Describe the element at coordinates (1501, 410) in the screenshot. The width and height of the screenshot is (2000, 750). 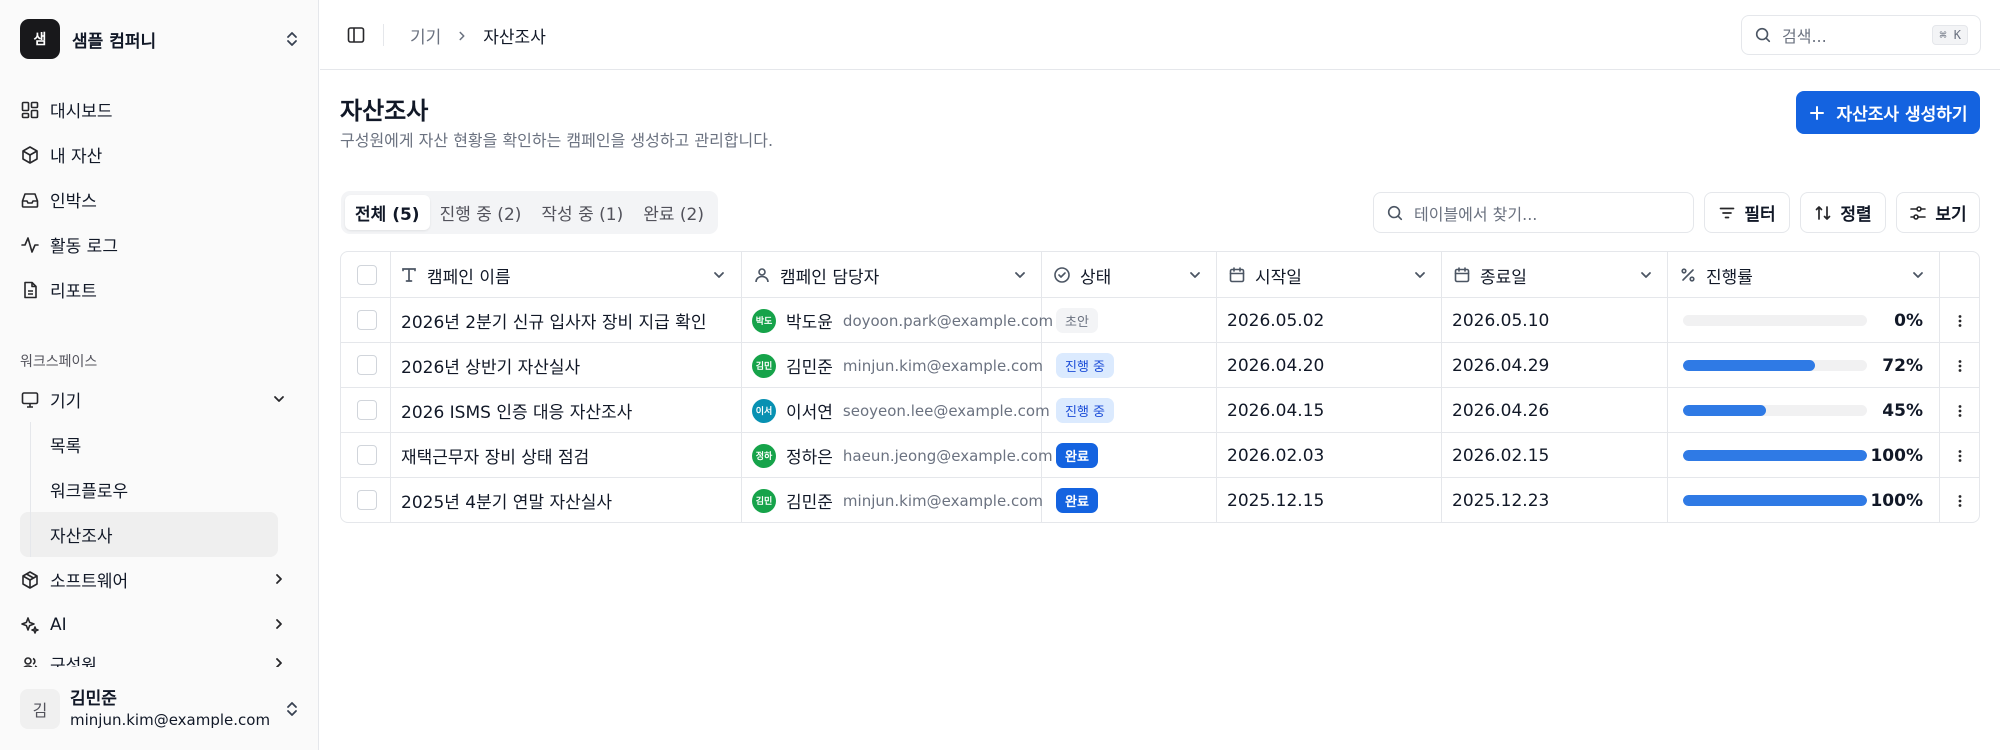
I see `end-date-text: 2026.04.26` at that location.